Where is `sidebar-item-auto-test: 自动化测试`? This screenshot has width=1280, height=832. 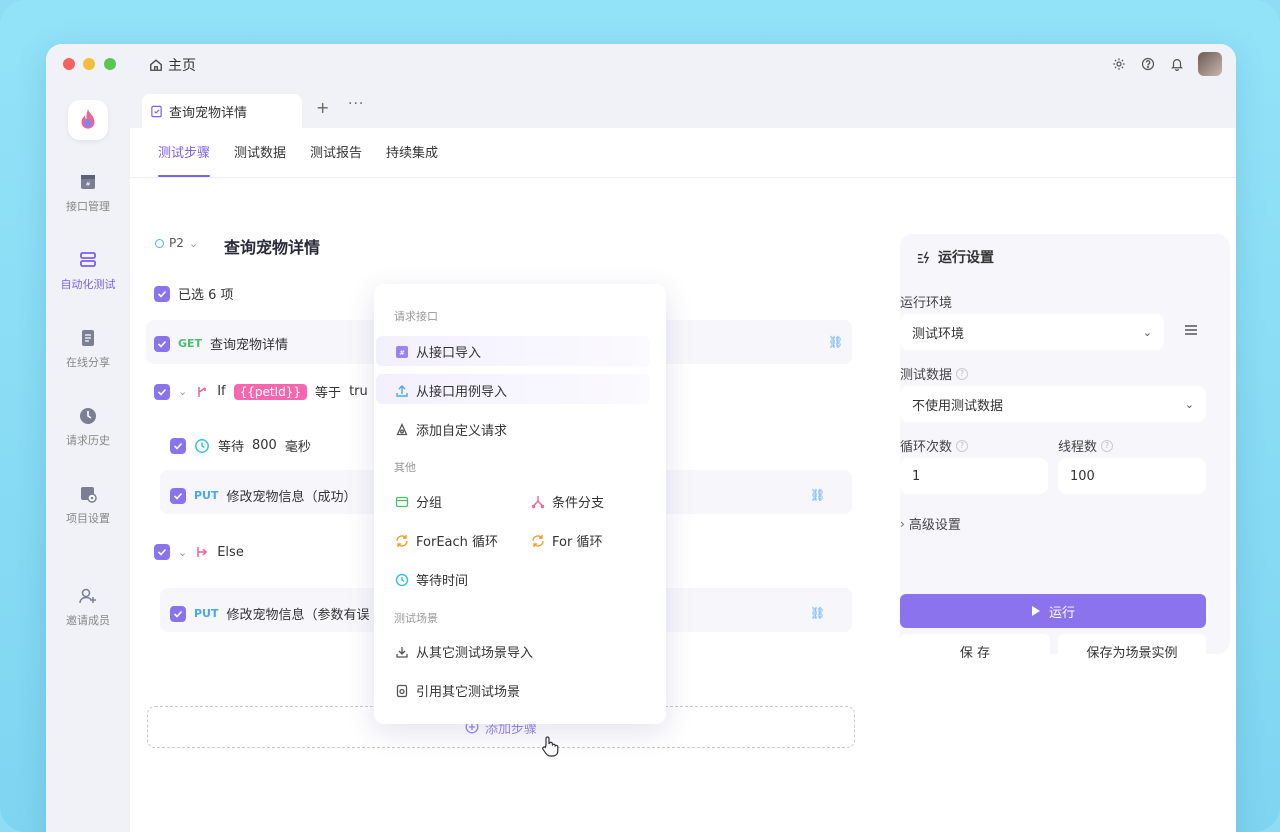 sidebar-item-auto-test: 自动化测试 is located at coordinates (88, 271).